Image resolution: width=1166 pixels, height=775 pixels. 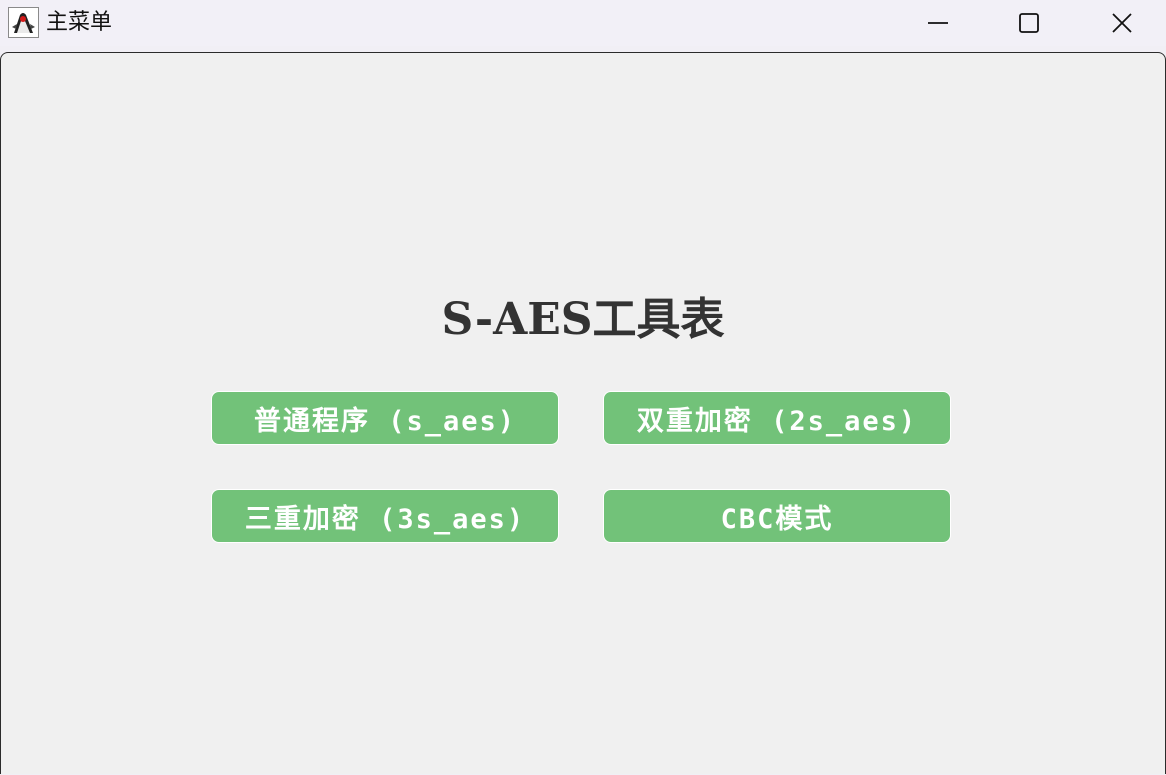 I want to click on minimize-button, so click(x=938, y=23).